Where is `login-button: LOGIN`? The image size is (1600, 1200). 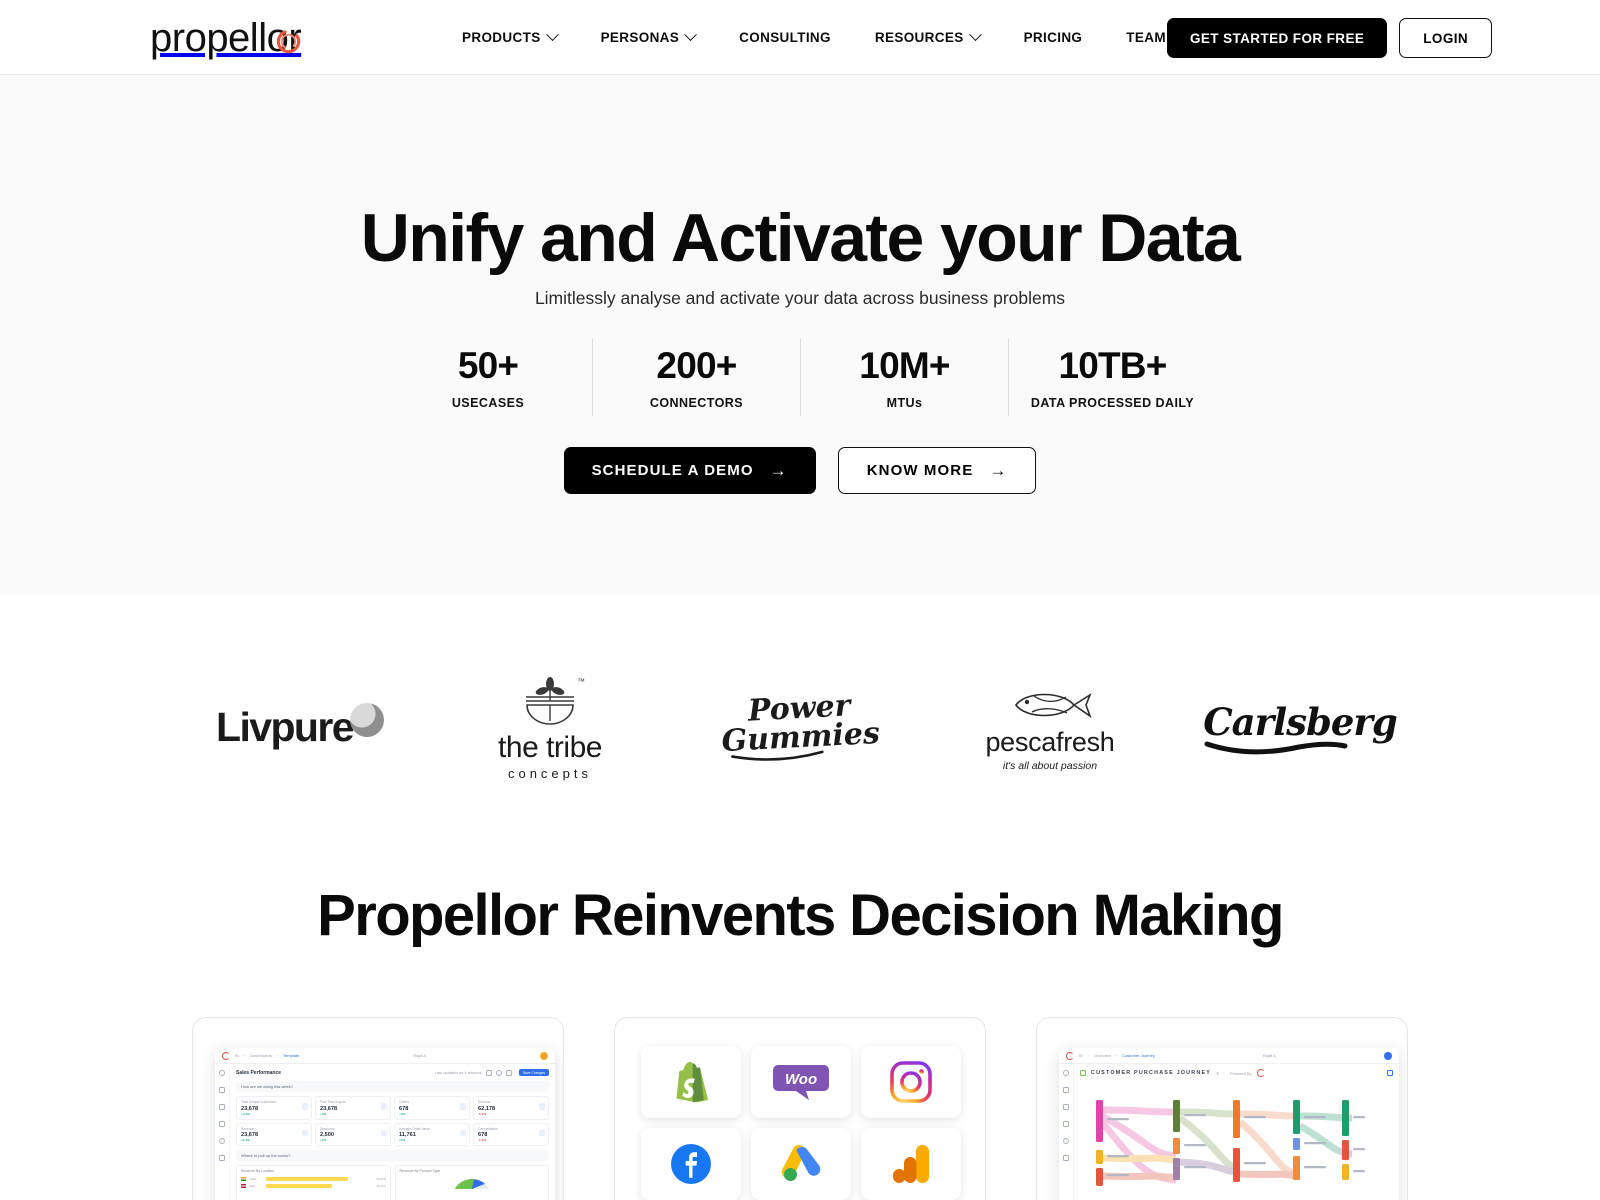 login-button: LOGIN is located at coordinates (1446, 38).